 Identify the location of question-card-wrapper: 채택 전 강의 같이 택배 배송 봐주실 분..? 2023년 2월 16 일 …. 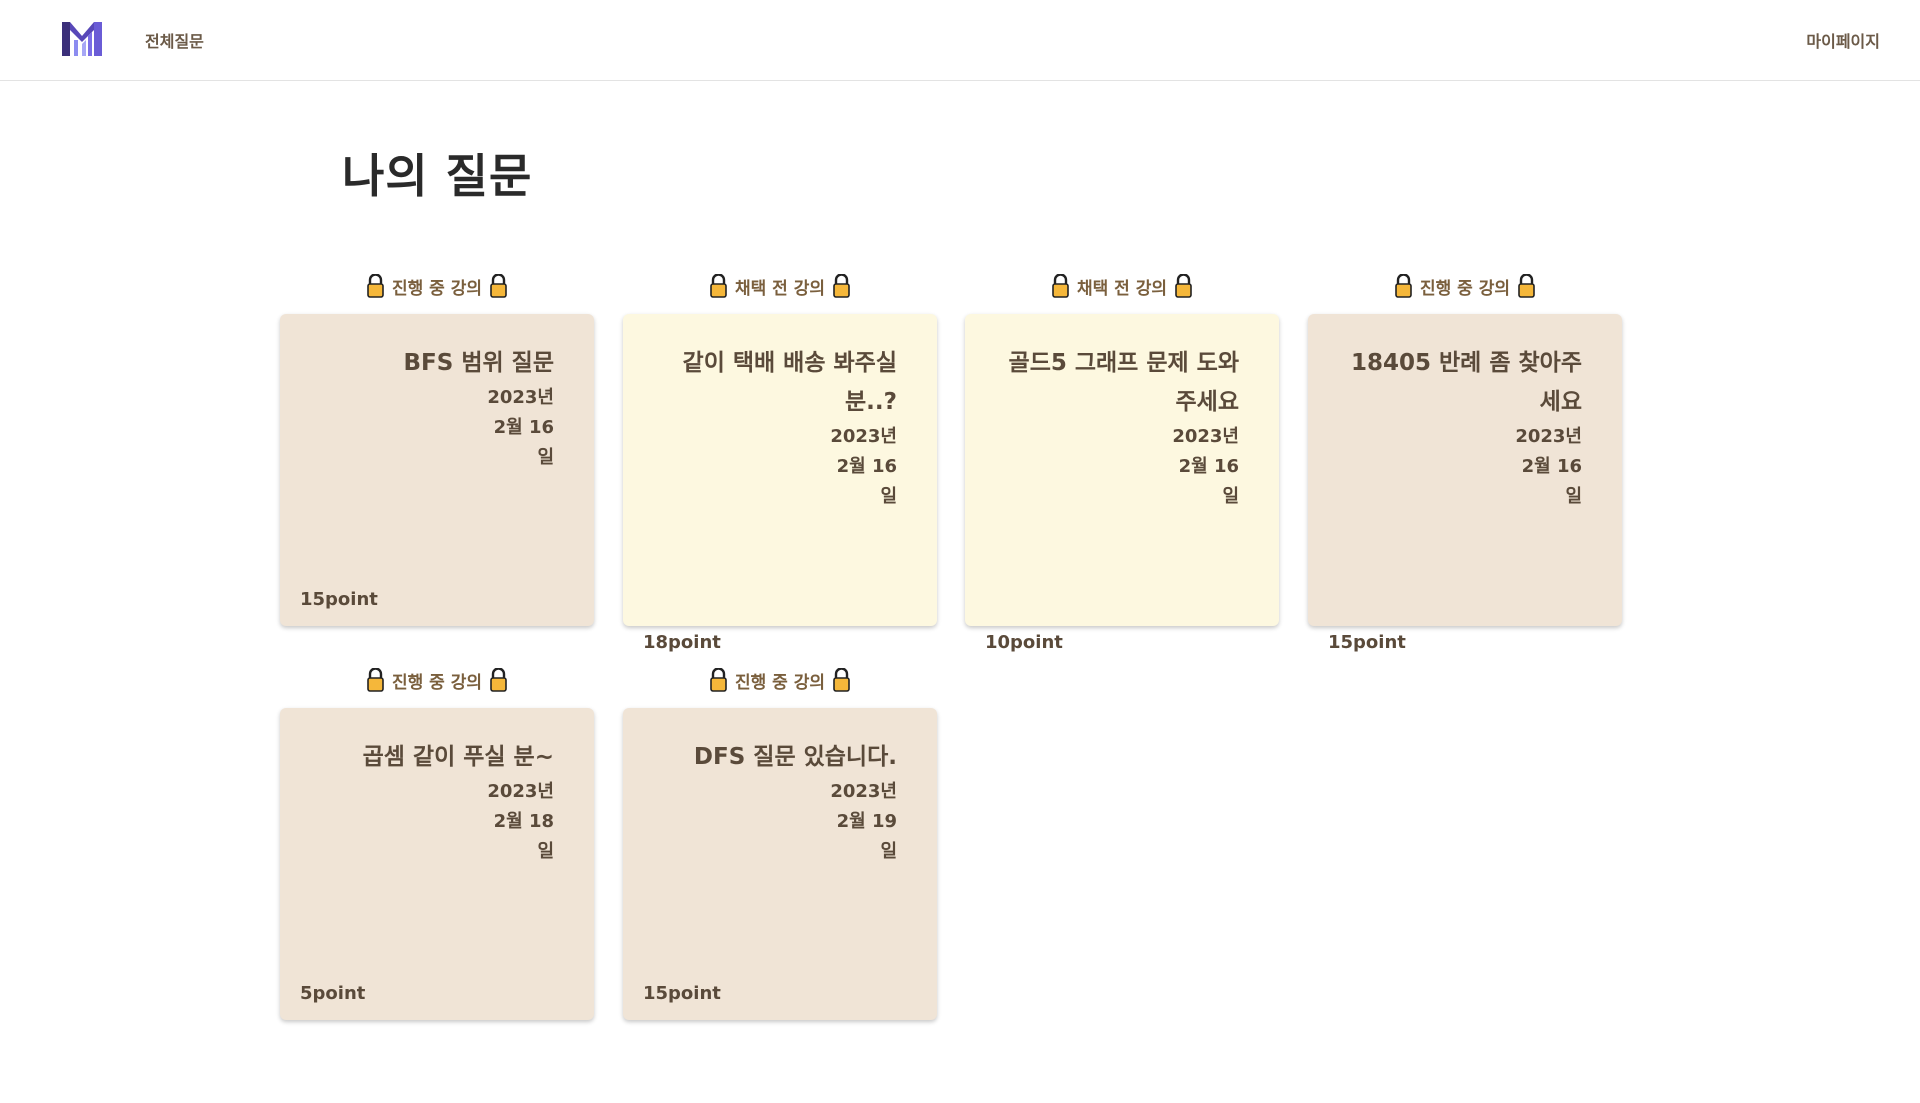
(780, 462).